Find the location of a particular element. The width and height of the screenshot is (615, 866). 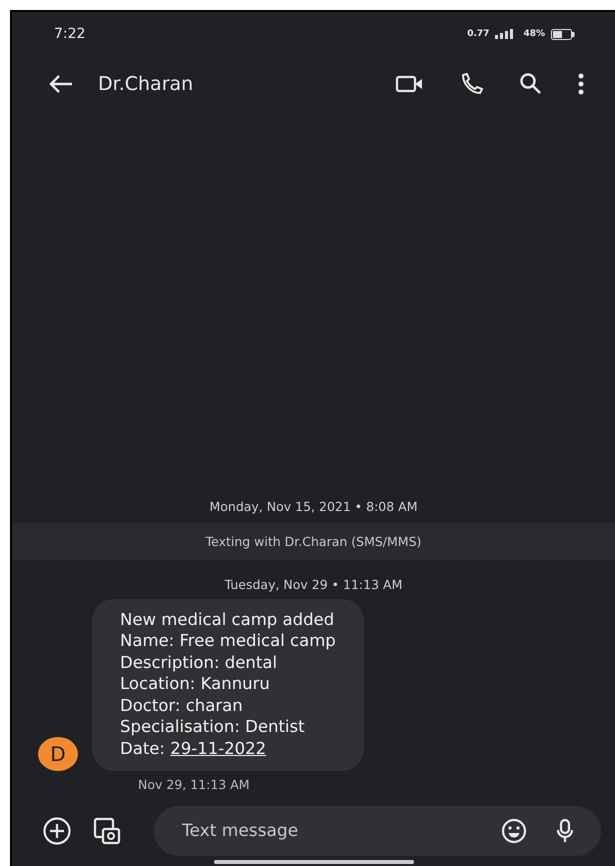

date-link: 29-11-2022 is located at coordinates (218, 748).